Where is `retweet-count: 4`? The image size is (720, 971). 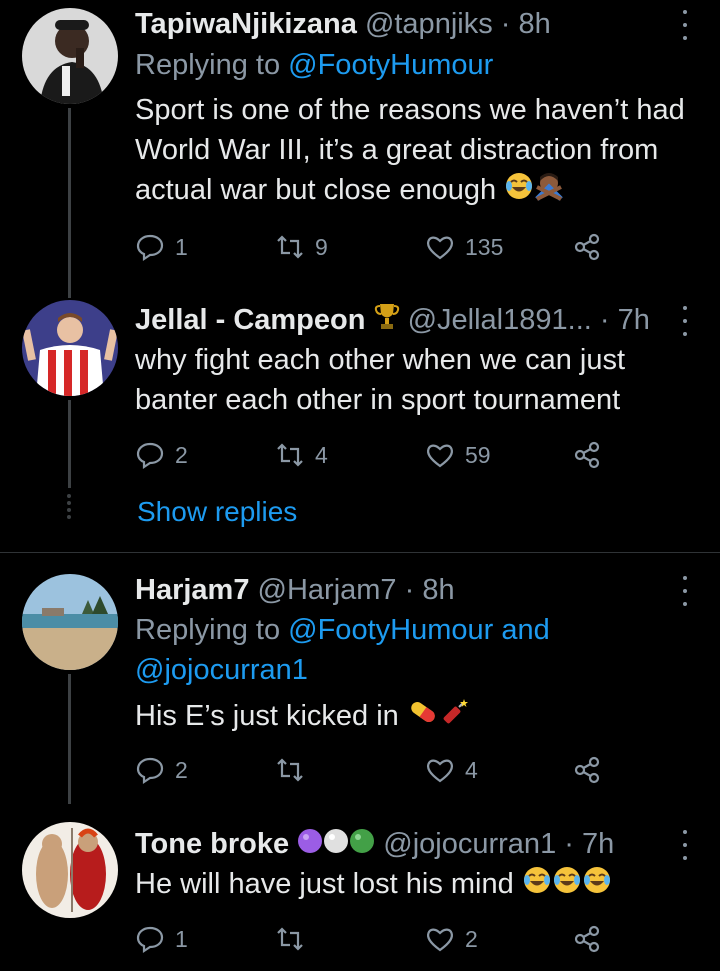 retweet-count: 4 is located at coordinates (321, 454).